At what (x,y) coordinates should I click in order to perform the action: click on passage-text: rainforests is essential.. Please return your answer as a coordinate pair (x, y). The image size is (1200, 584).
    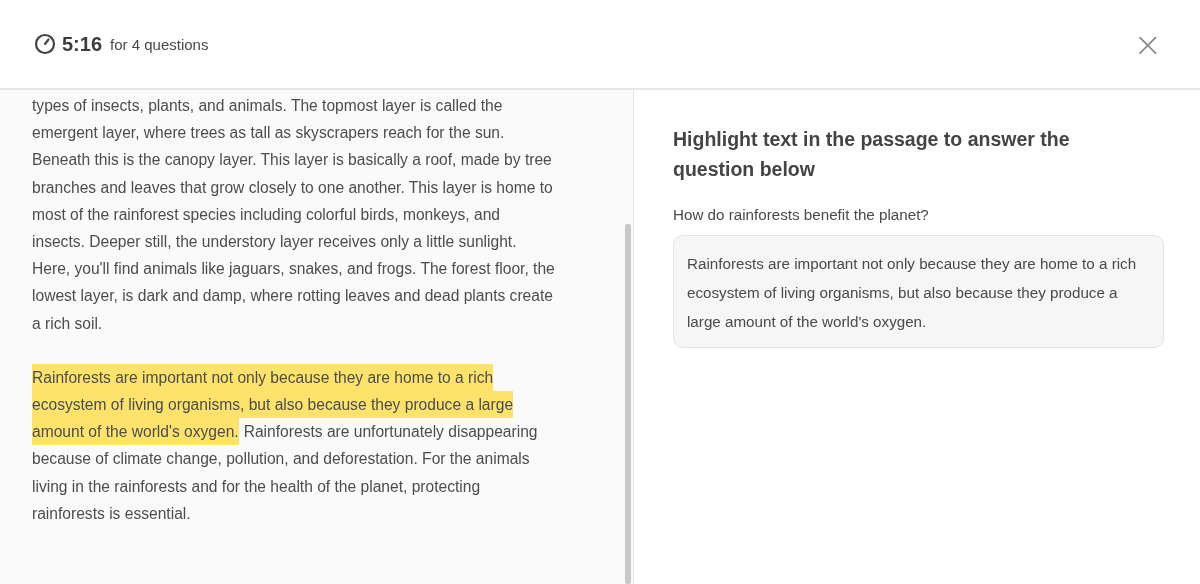
    Looking at the image, I should click on (111, 513).